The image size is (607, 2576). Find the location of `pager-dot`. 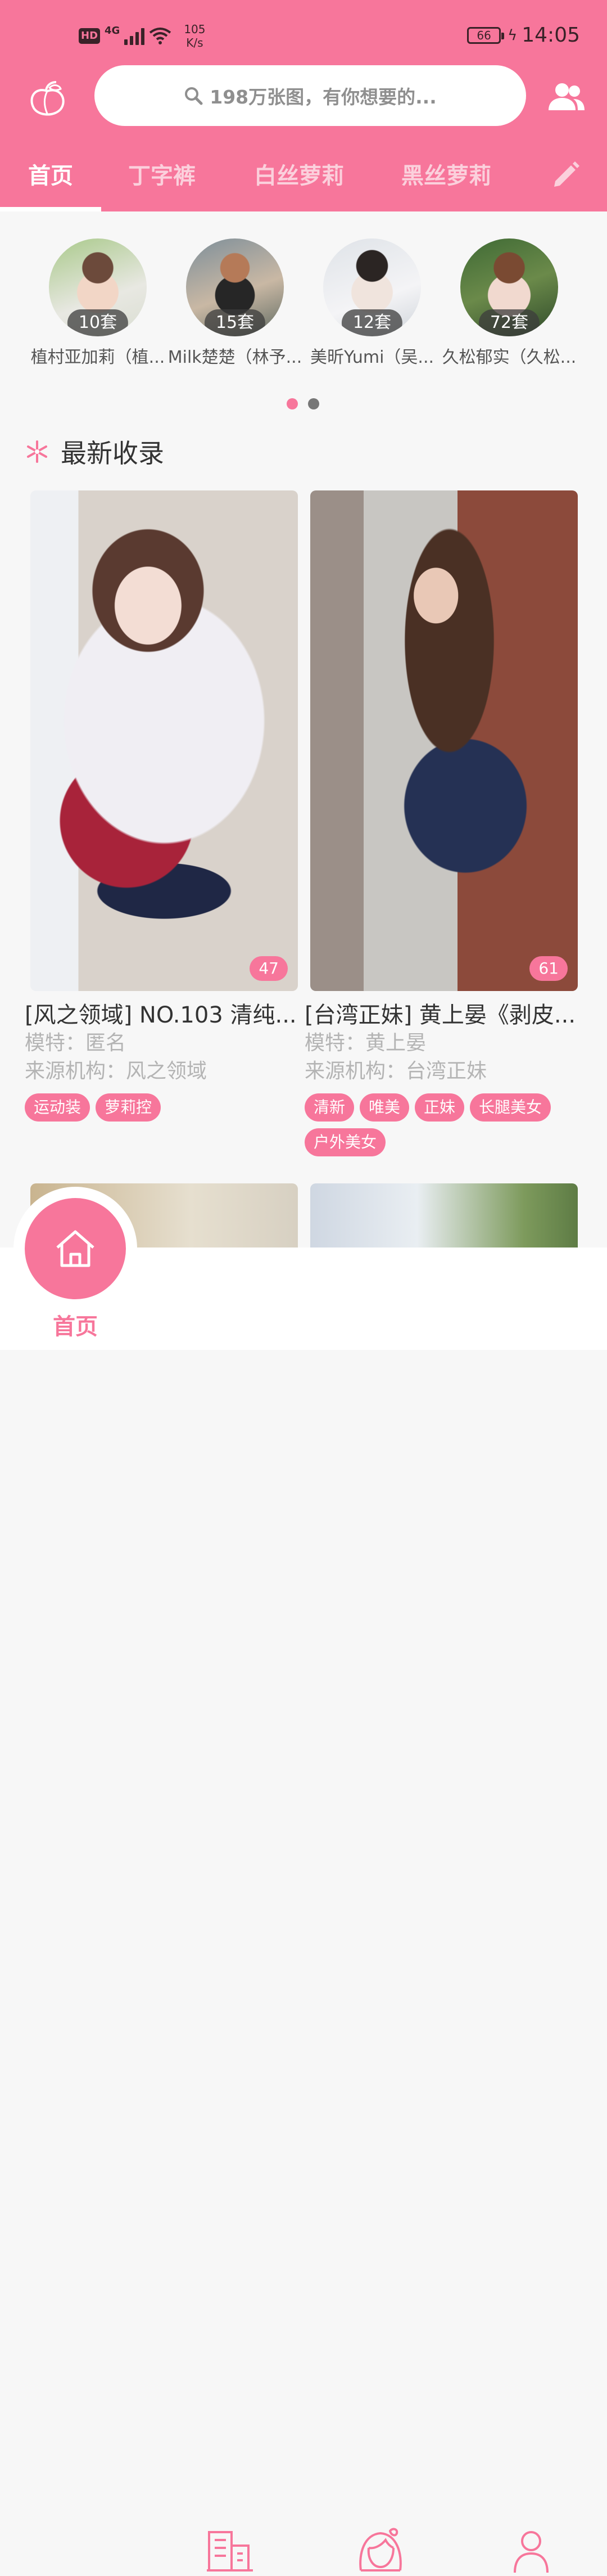

pager-dot is located at coordinates (313, 404).